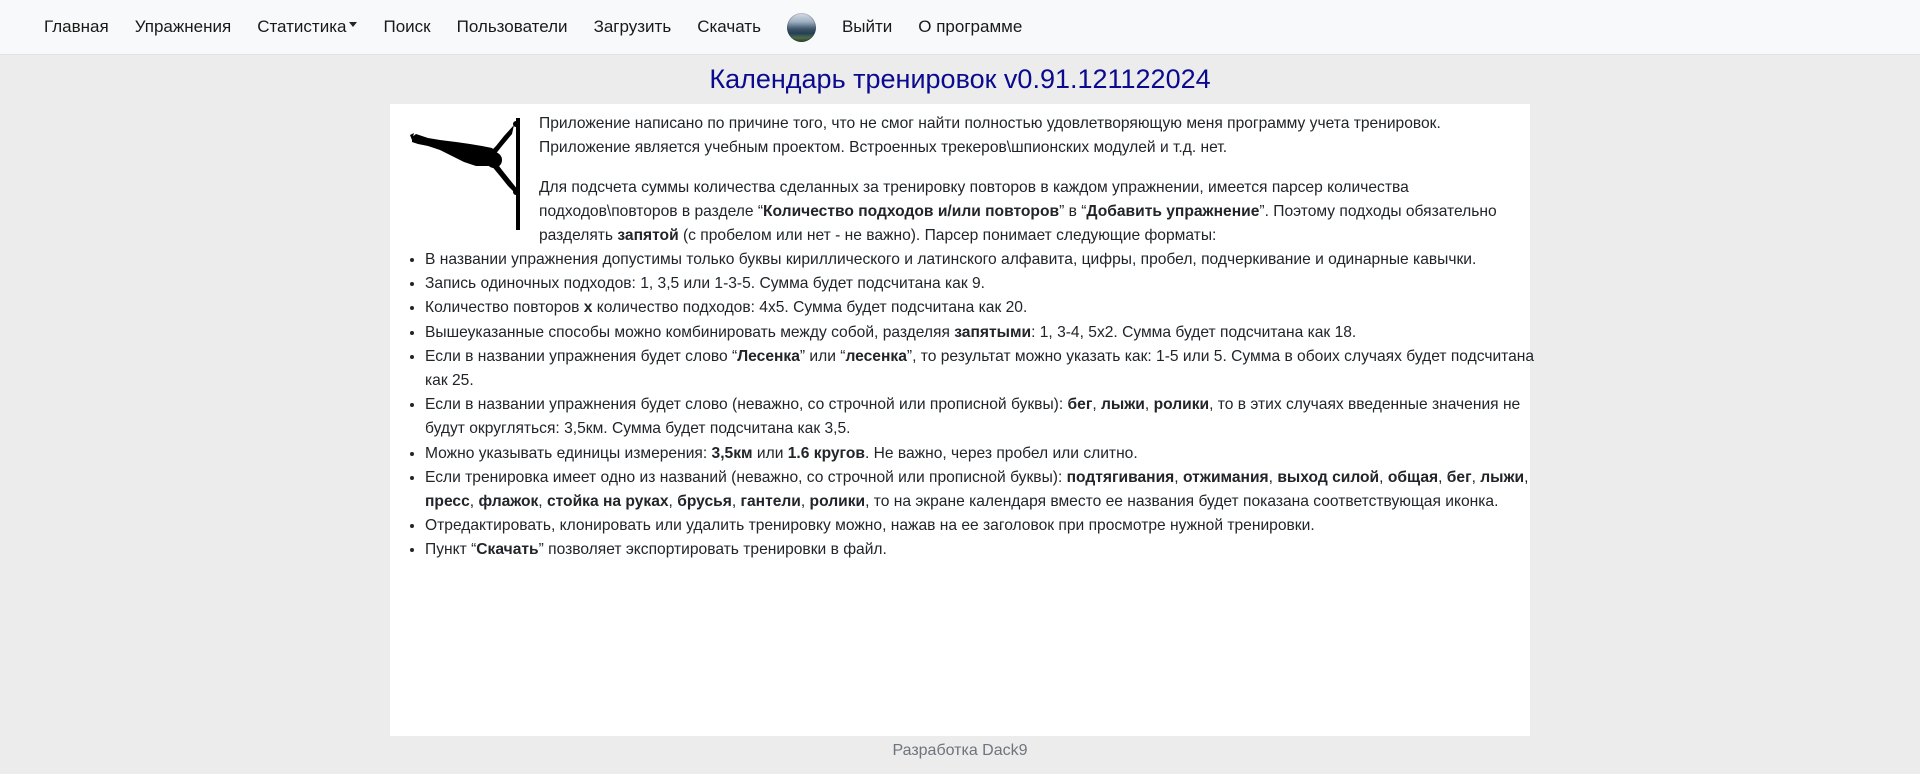 The width and height of the screenshot is (1920, 774). I want to click on nav-home: Главная, so click(76, 27).